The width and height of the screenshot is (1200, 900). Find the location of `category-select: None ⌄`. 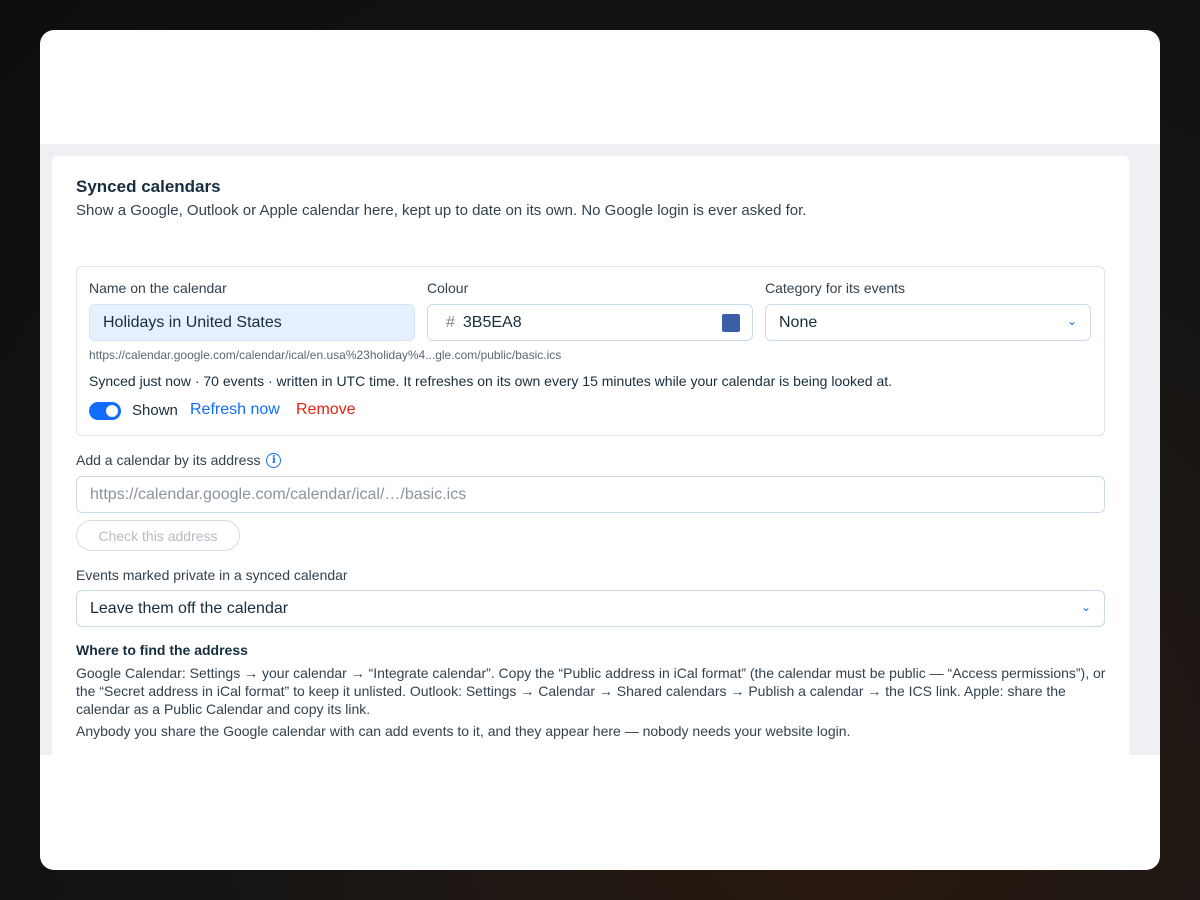

category-select: None ⌄ is located at coordinates (928, 322).